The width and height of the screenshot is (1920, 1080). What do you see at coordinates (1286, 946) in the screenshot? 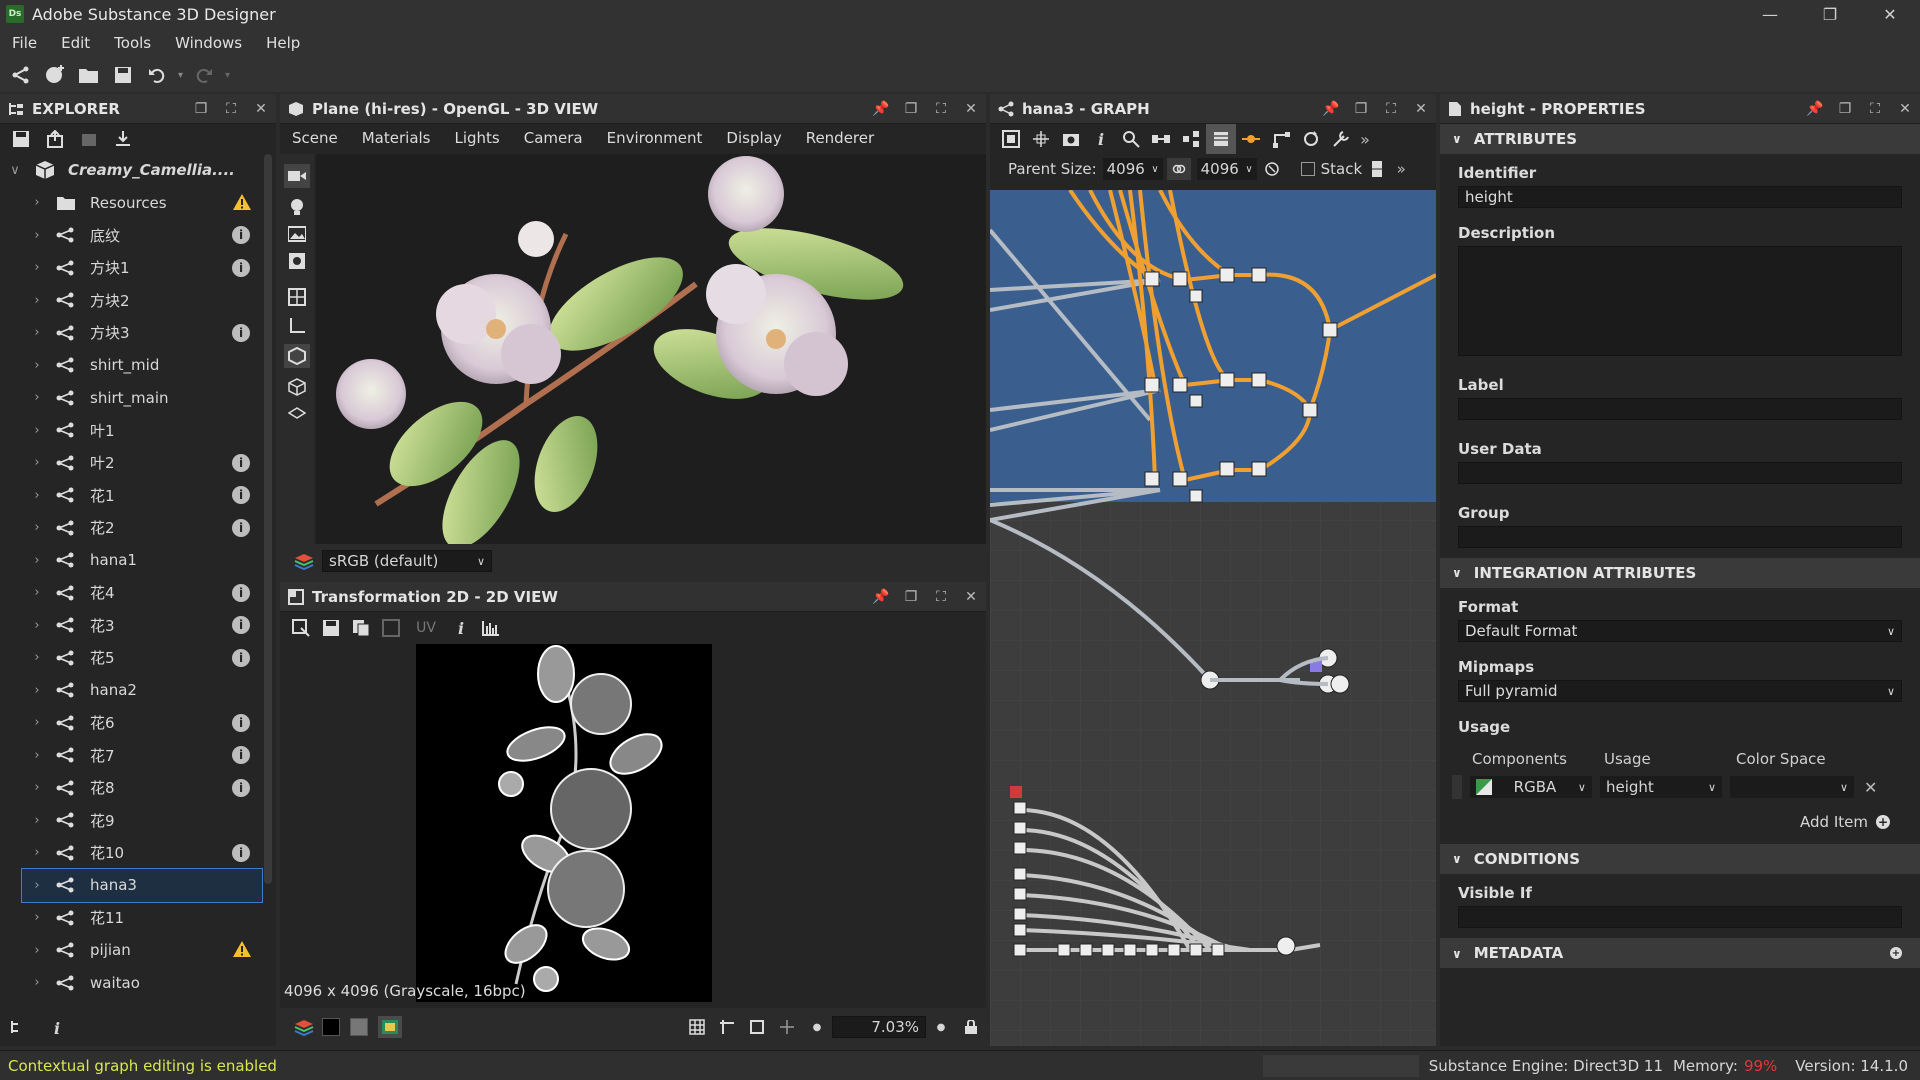
I see `graph-node-end` at bounding box center [1286, 946].